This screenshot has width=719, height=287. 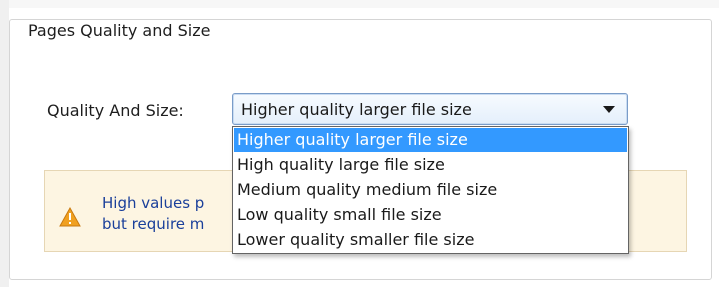 I want to click on groupbox-title: Pages Quality and Size, so click(x=119, y=31).